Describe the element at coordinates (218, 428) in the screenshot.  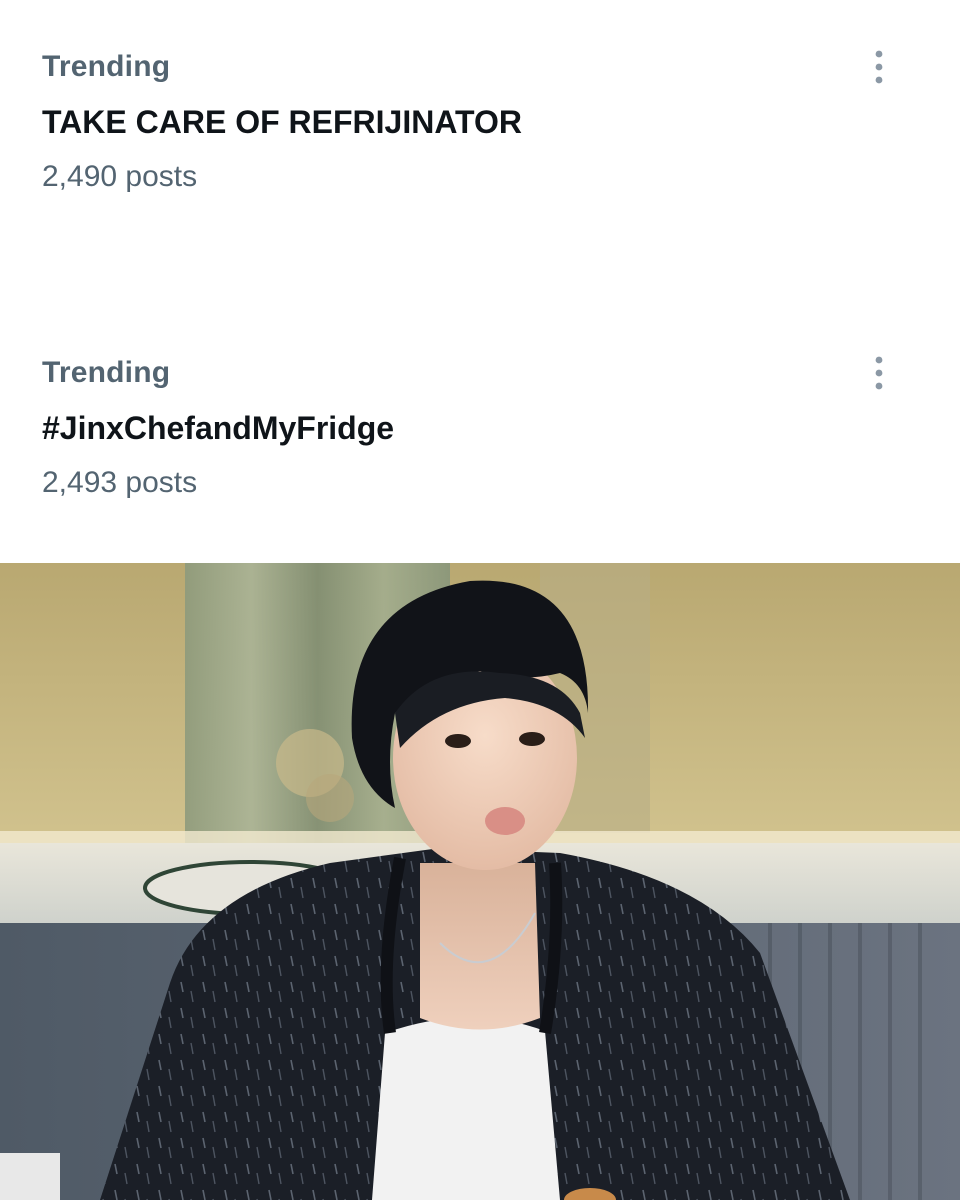
I see `trend-title: #JinxChefandMyFridge` at that location.